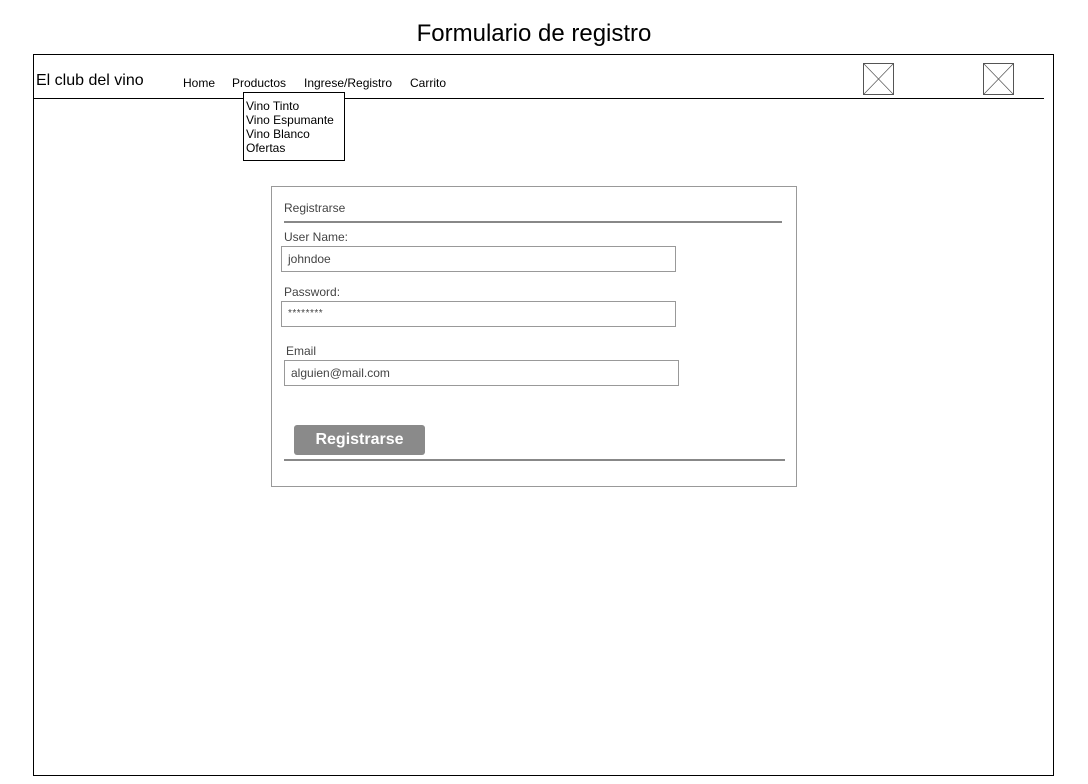  Describe the element at coordinates (315, 208) in the screenshot. I see `form-heading: Registrarse` at that location.